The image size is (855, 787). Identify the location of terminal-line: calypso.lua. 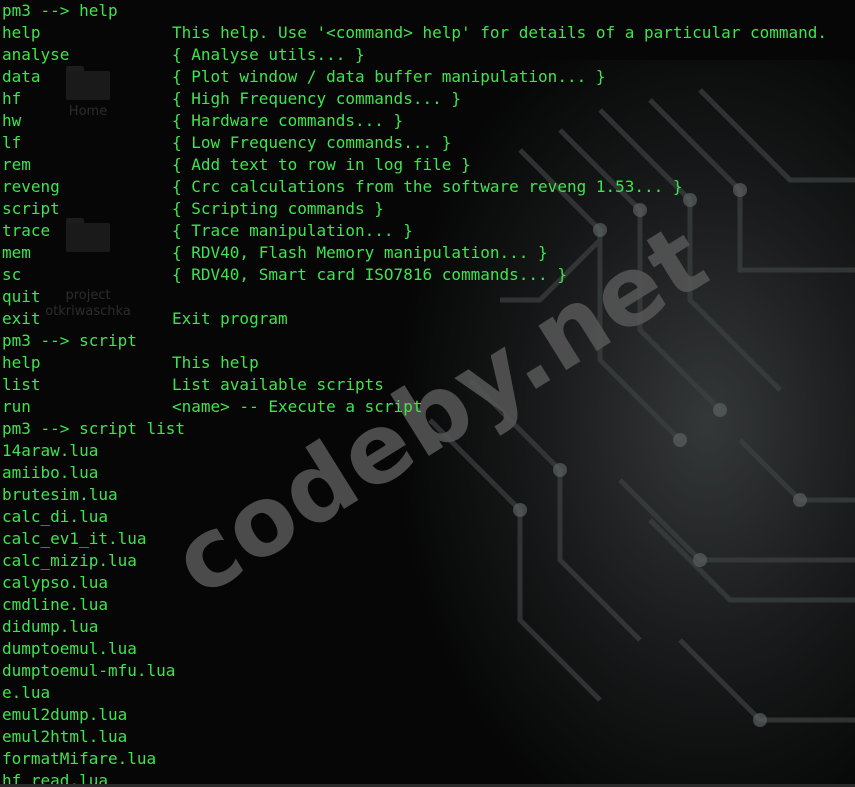
(427, 583).